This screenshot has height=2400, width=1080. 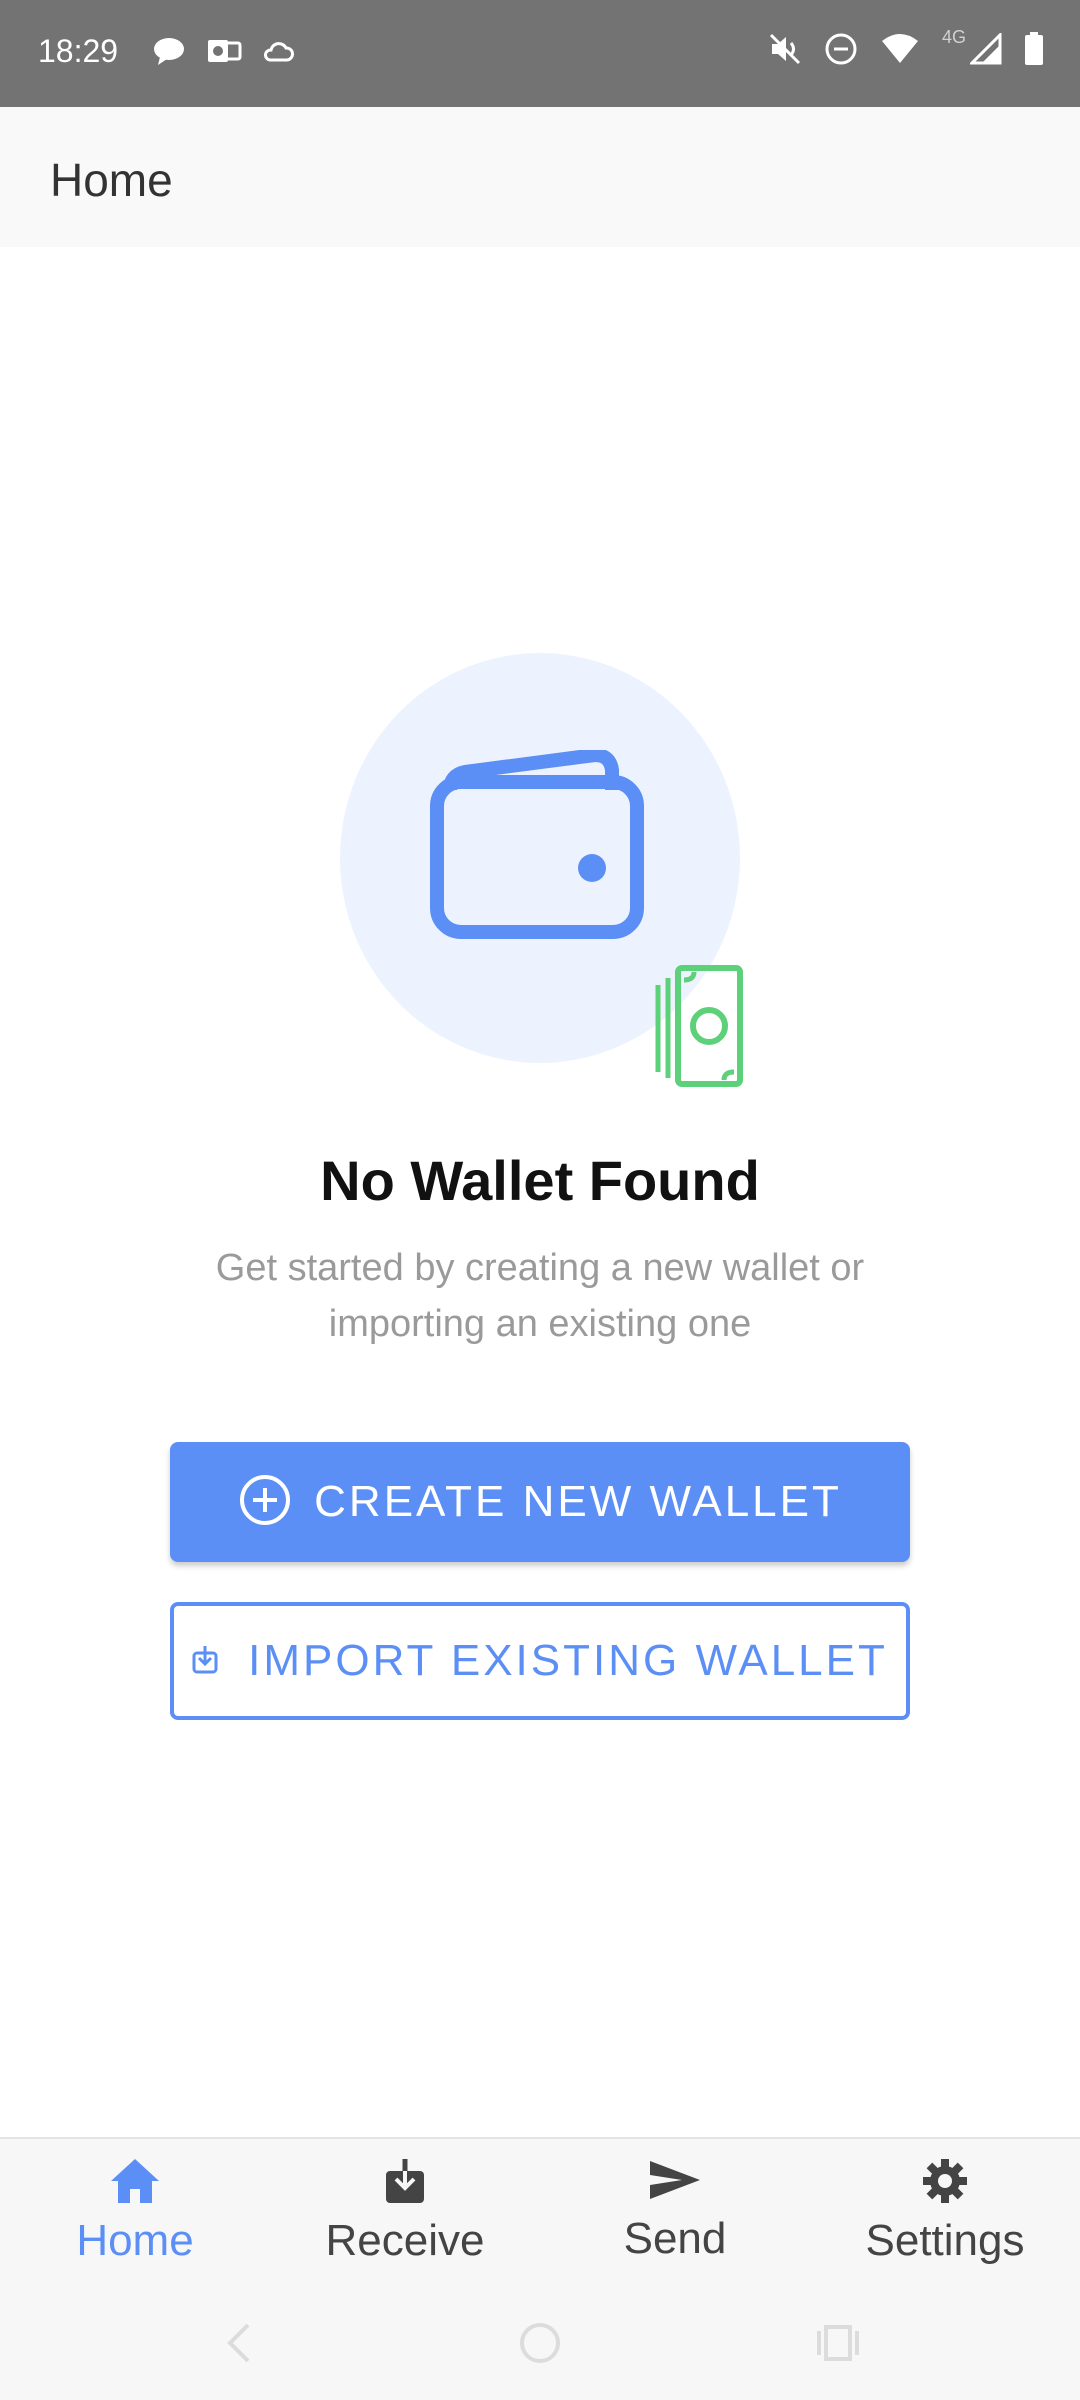 What do you see at coordinates (945, 2240) in the screenshot?
I see `nav-label-settings: Settings` at bounding box center [945, 2240].